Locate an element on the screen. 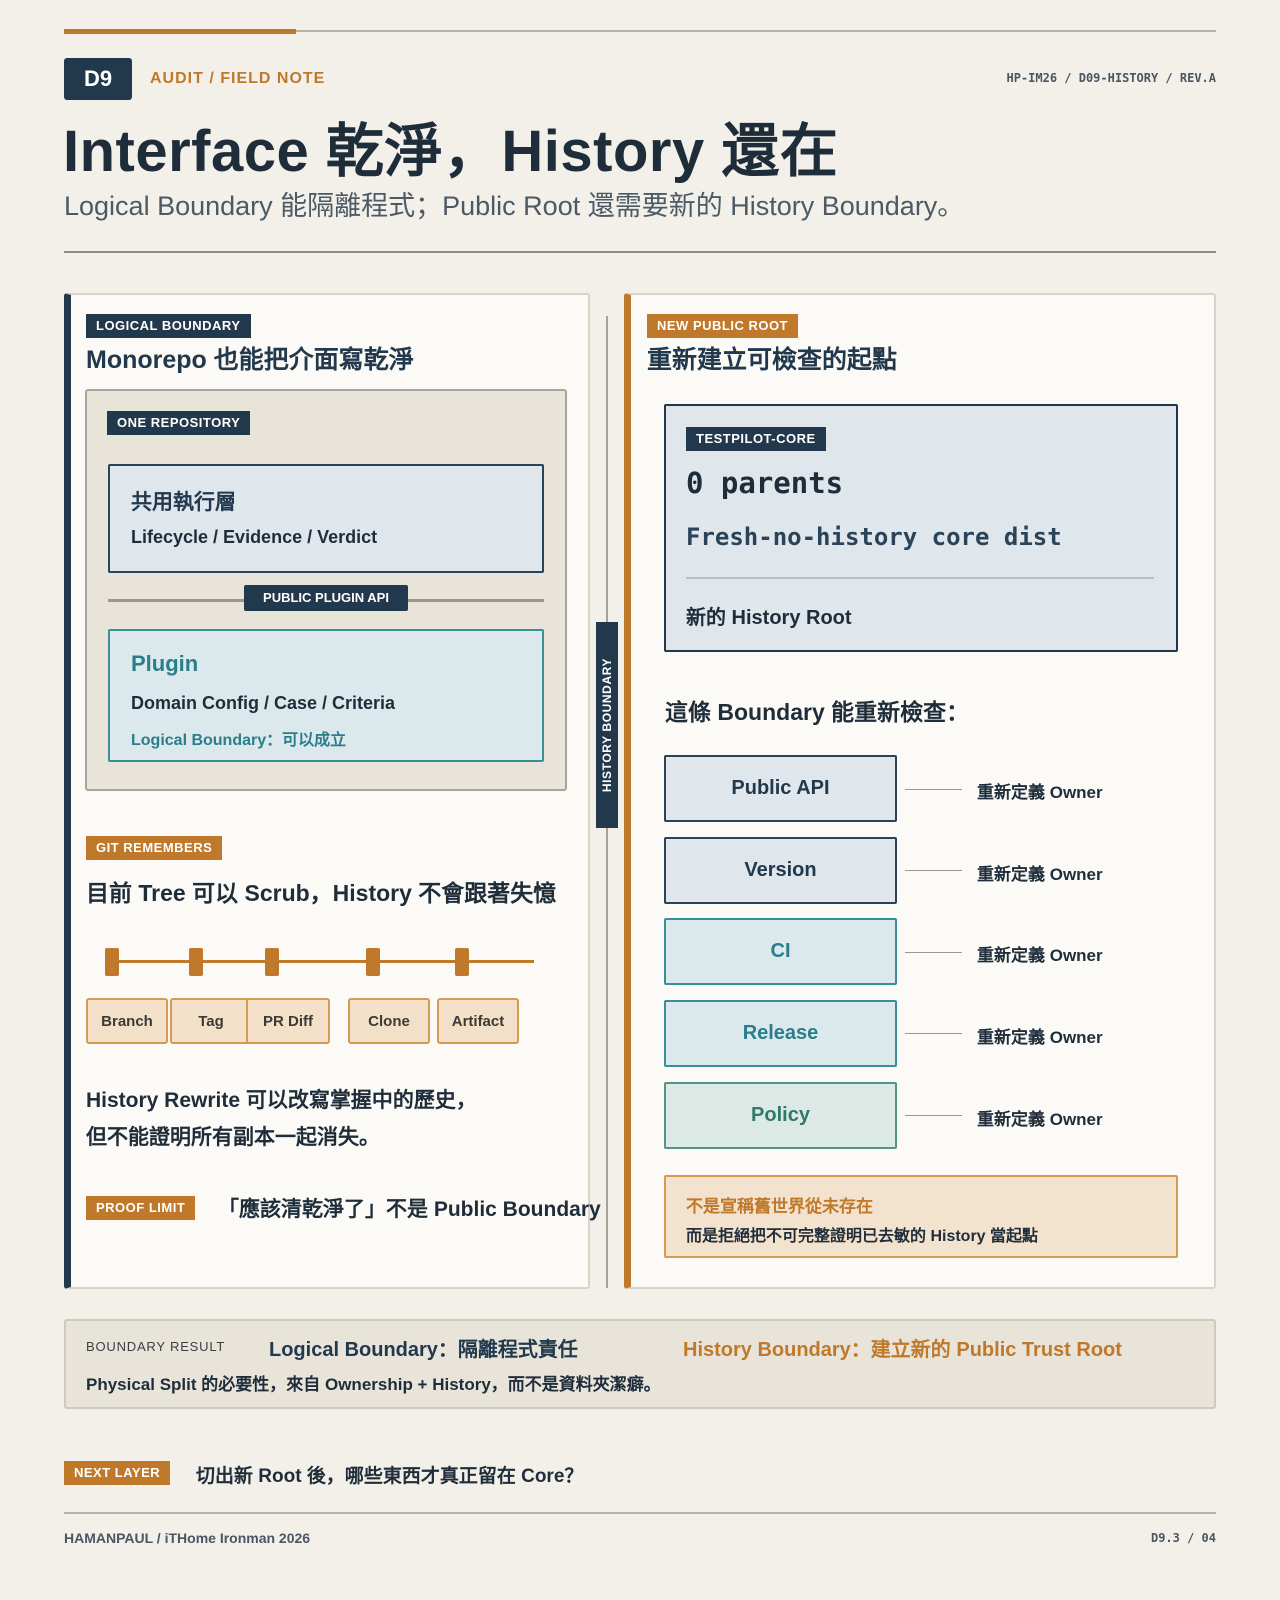  next-layer-tag: NEXT LAYER is located at coordinates (117, 1473).